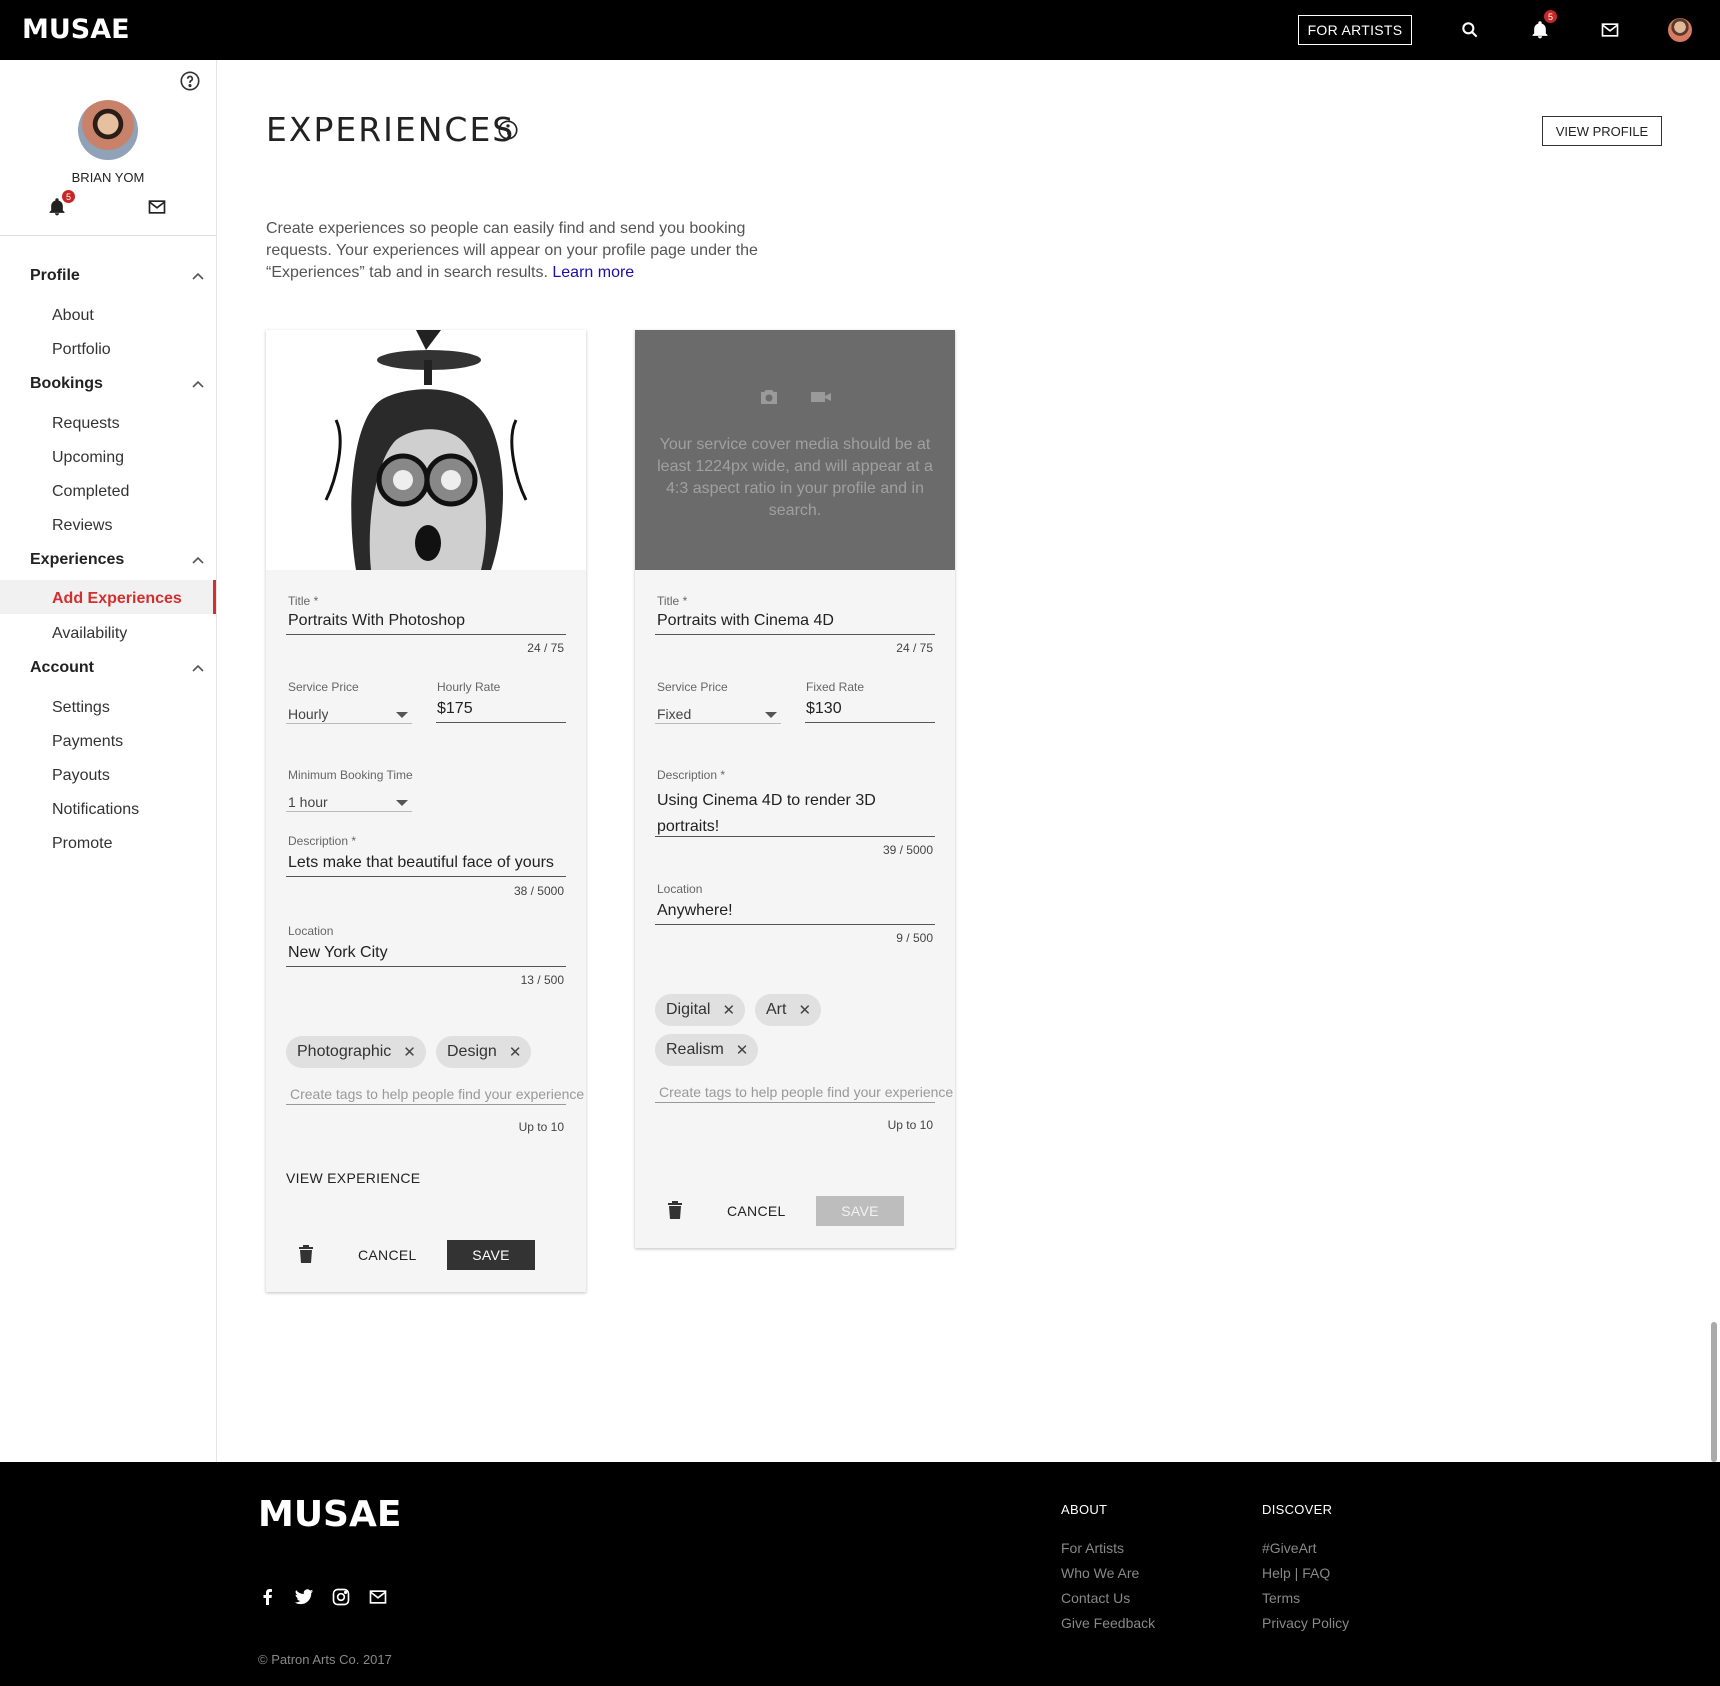  What do you see at coordinates (1100, 1573) in the screenshot?
I see `footer-link-who-we-are: Who We Are` at bounding box center [1100, 1573].